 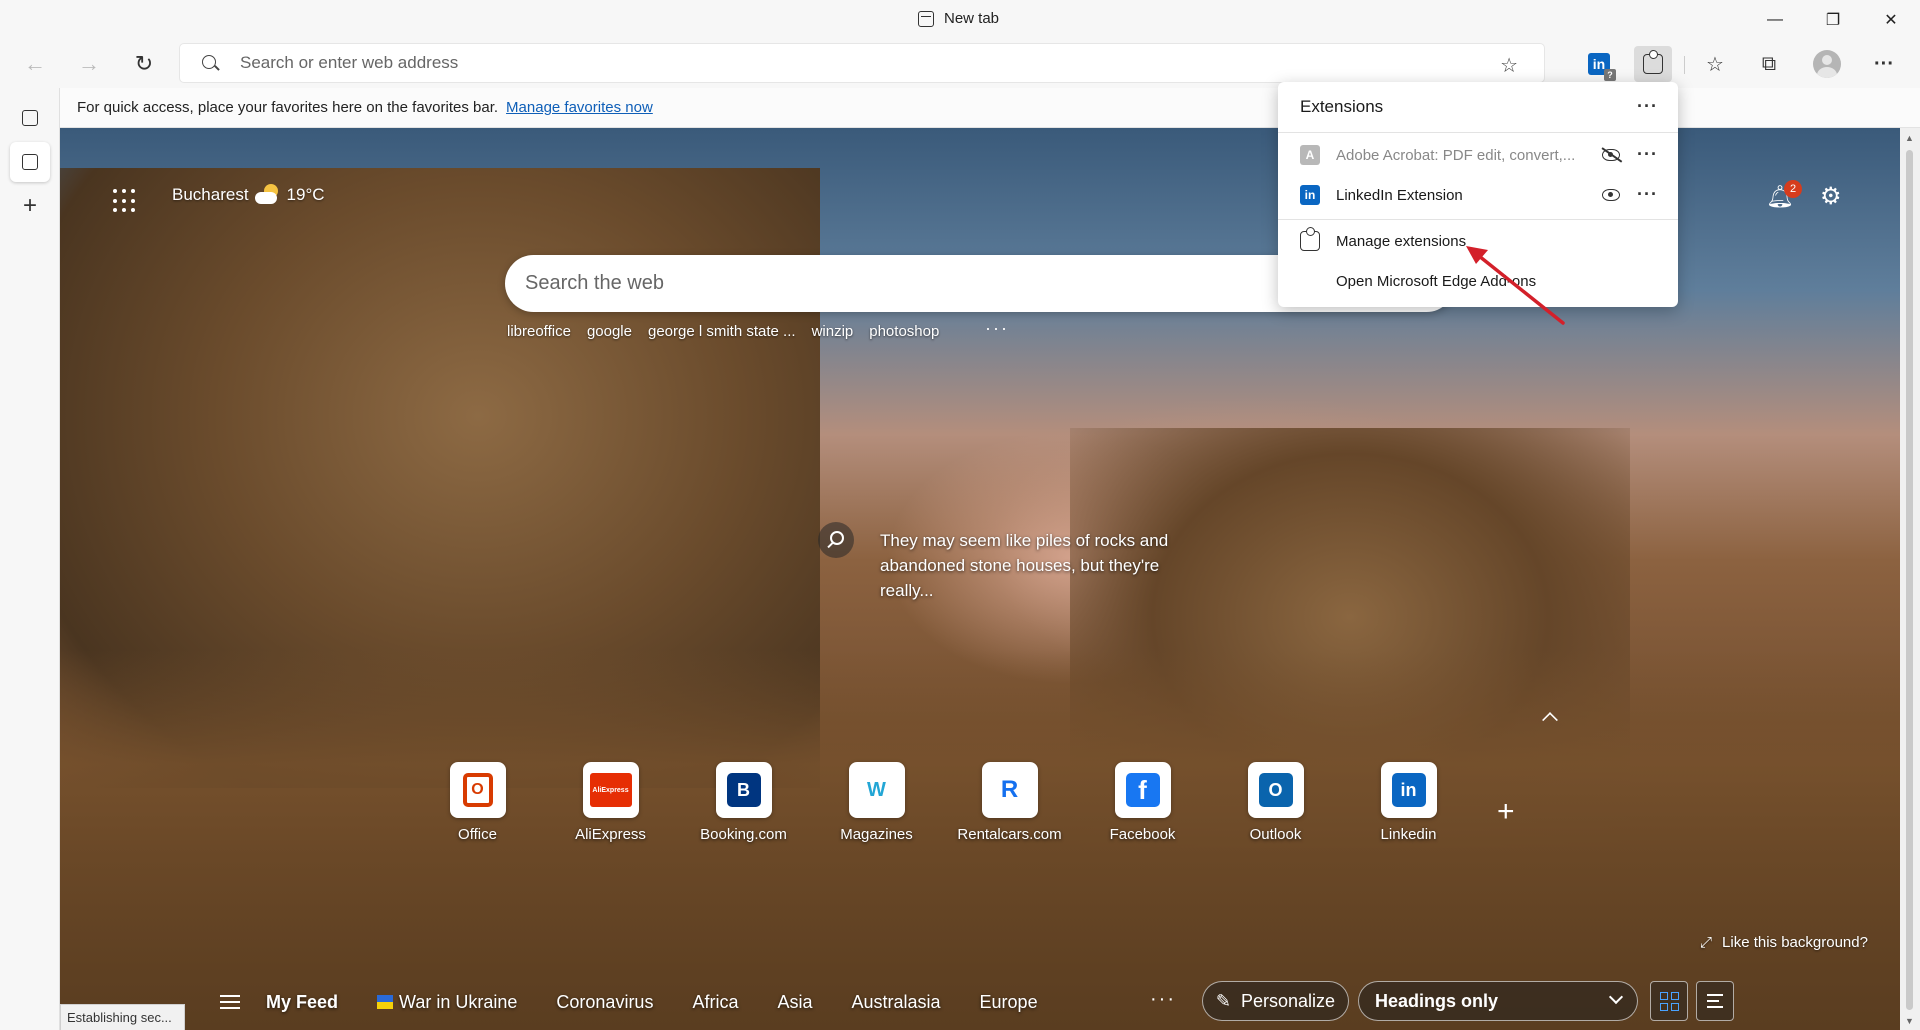 I want to click on suggestion-item: winzip, so click(x=833, y=331).